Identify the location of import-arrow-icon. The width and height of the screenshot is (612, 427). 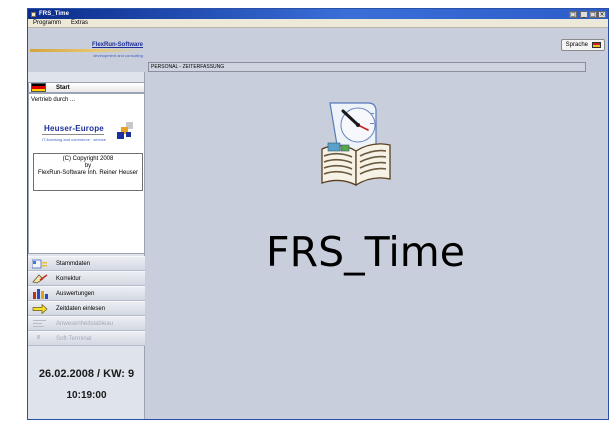
(39, 308).